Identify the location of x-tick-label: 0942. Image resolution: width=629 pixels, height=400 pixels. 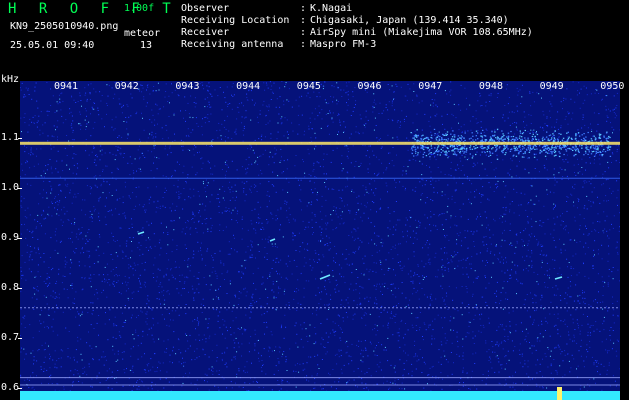
(126, 86).